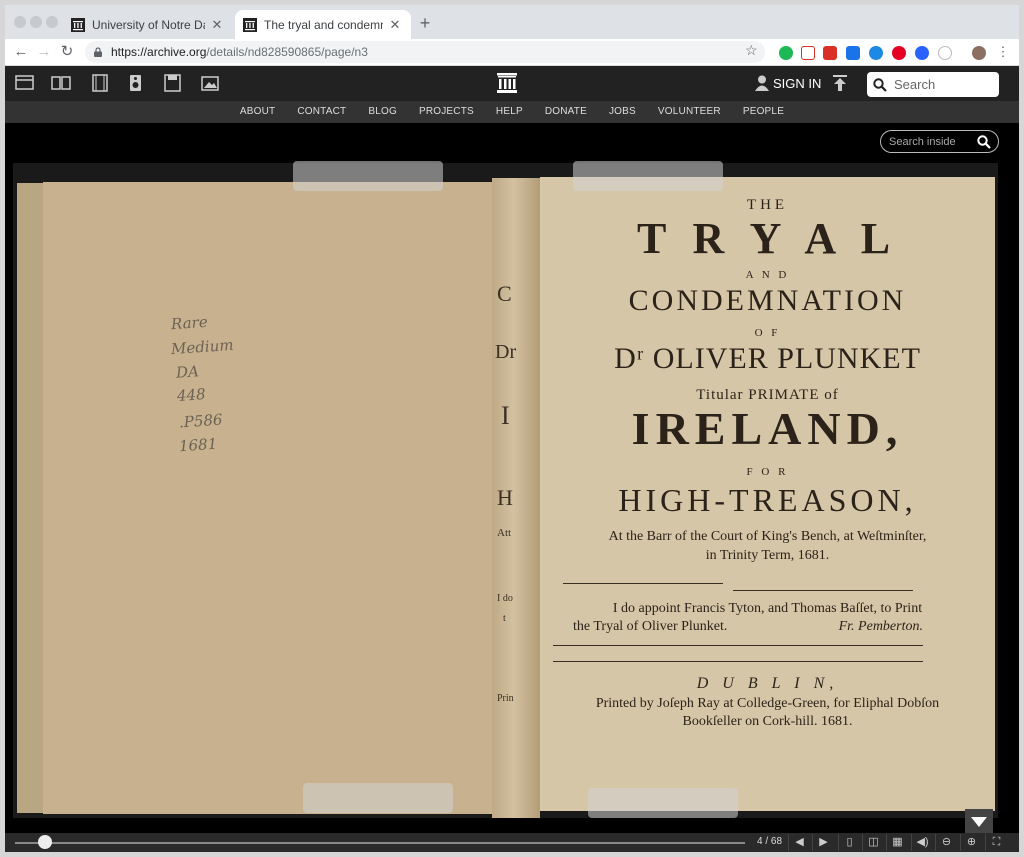 The width and height of the screenshot is (1024, 857). I want to click on url-path: /details/nd828590865/page/n3, so click(287, 52).